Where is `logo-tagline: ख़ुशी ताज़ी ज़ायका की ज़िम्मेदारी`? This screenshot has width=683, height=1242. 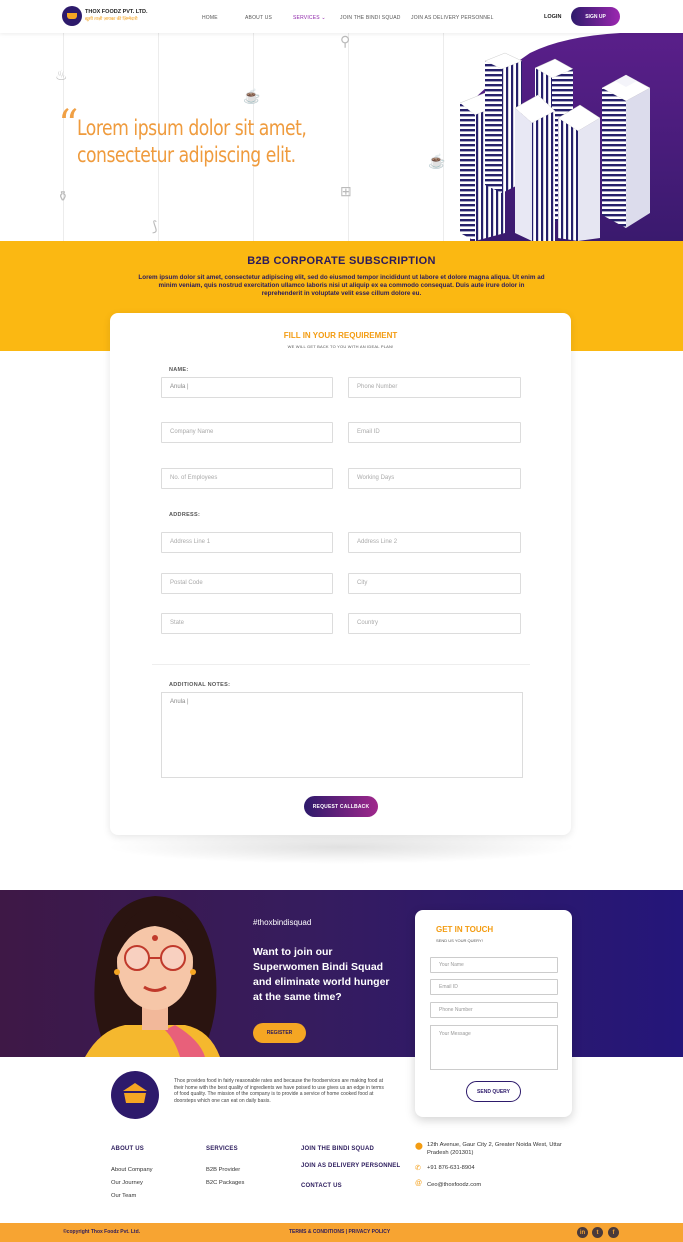 logo-tagline: ख़ुशी ताज़ी ज़ायका की ज़िम्मेदारी is located at coordinates (111, 18).